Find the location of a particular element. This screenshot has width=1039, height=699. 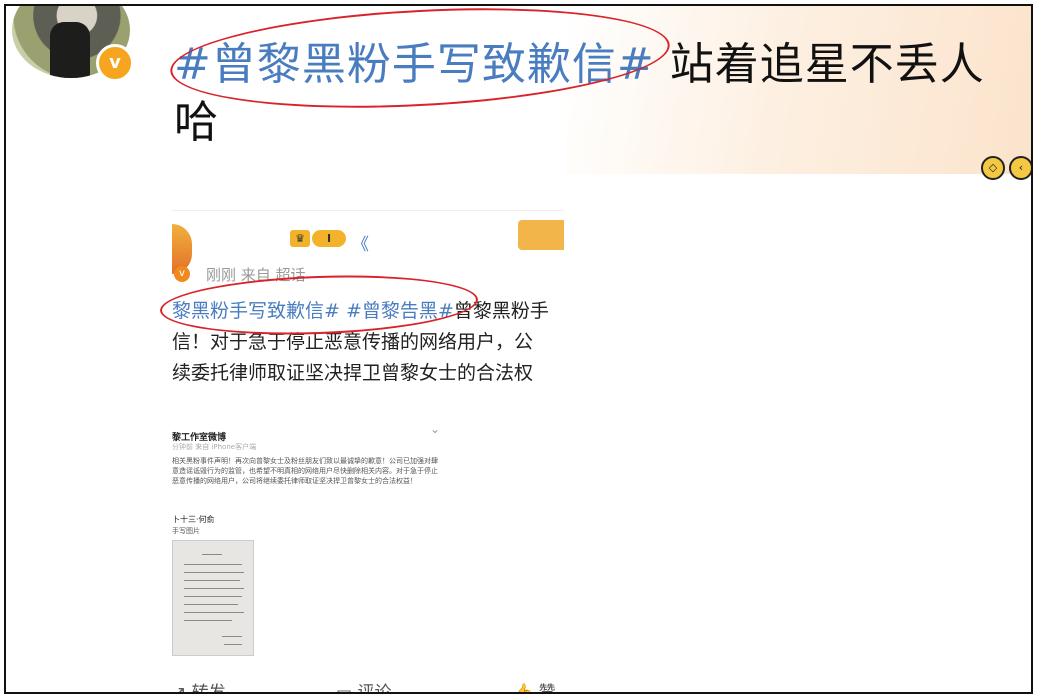

comment-label: 评论 is located at coordinates (374, 688).